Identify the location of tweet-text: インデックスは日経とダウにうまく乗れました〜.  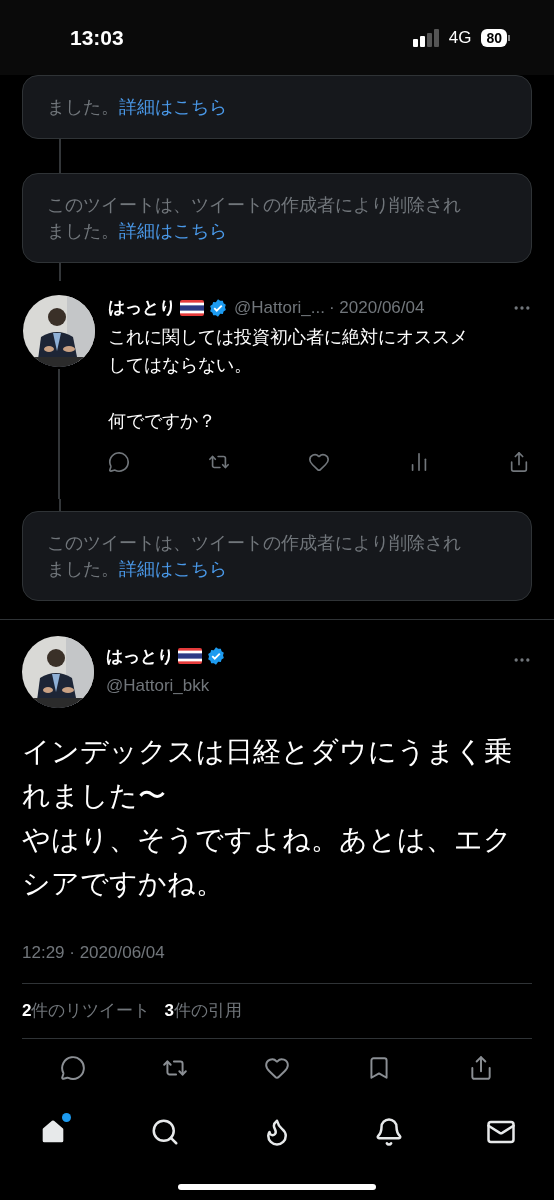
(267, 773).